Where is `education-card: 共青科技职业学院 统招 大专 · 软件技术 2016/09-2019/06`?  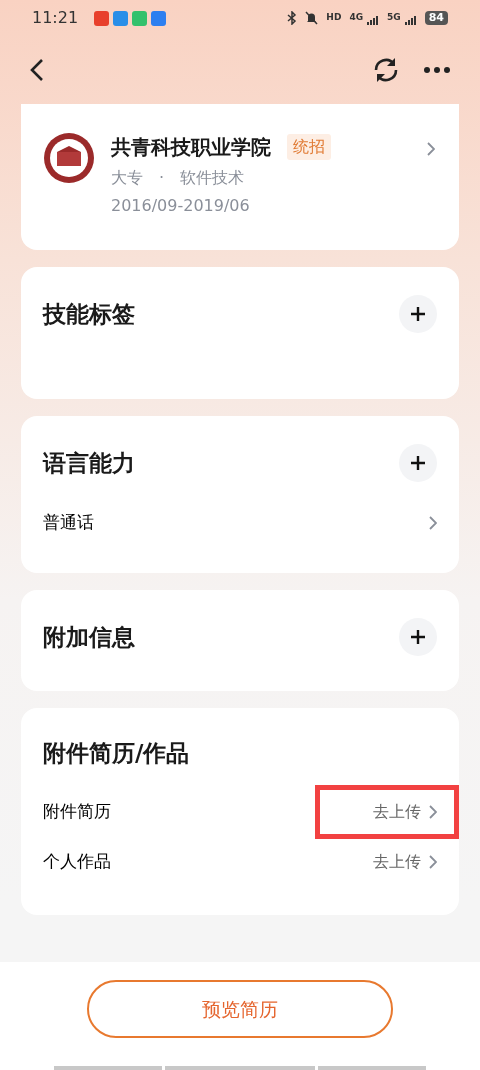
education-card: 共青科技职业学院 统招 大专 · 软件技术 2016/09-2019/06 is located at coordinates (240, 177).